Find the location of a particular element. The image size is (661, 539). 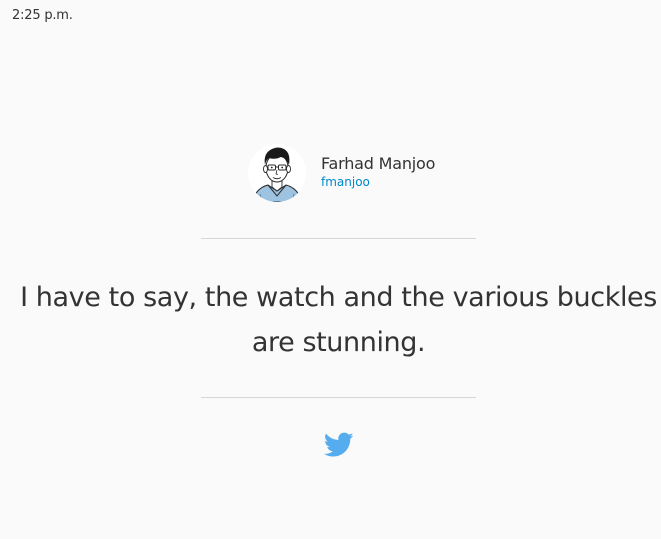

author-avatar is located at coordinates (277, 173).